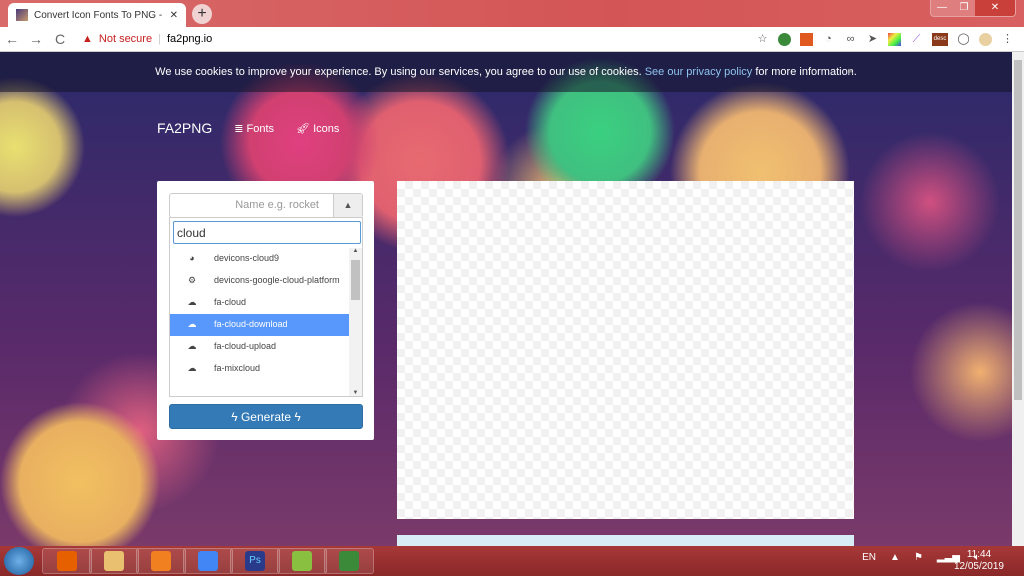 The height and width of the screenshot is (576, 1024). What do you see at coordinates (267, 232) in the screenshot?
I see `icon-search-input` at bounding box center [267, 232].